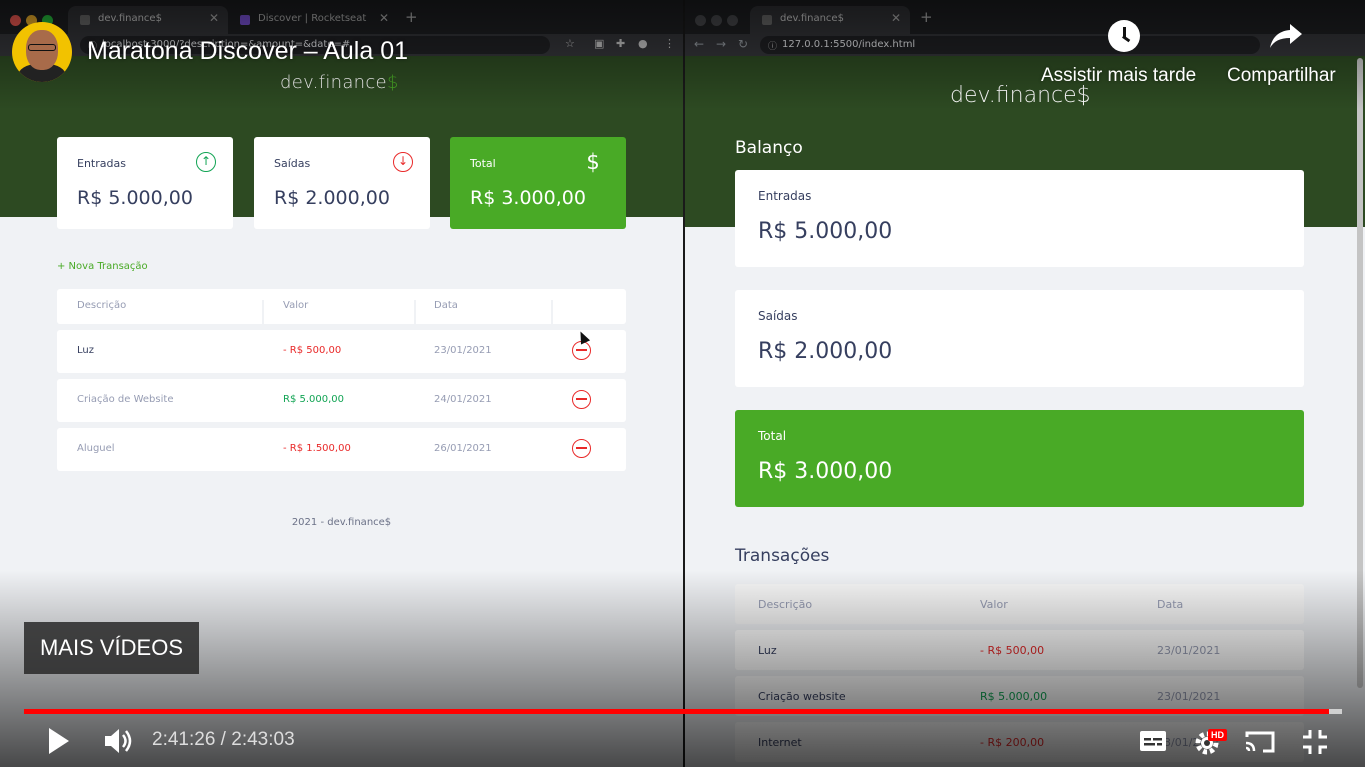 This screenshot has height=767, width=1365. Describe the element at coordinates (102, 266) in the screenshot. I see `new-transaction-link: + Nova Transação` at that location.